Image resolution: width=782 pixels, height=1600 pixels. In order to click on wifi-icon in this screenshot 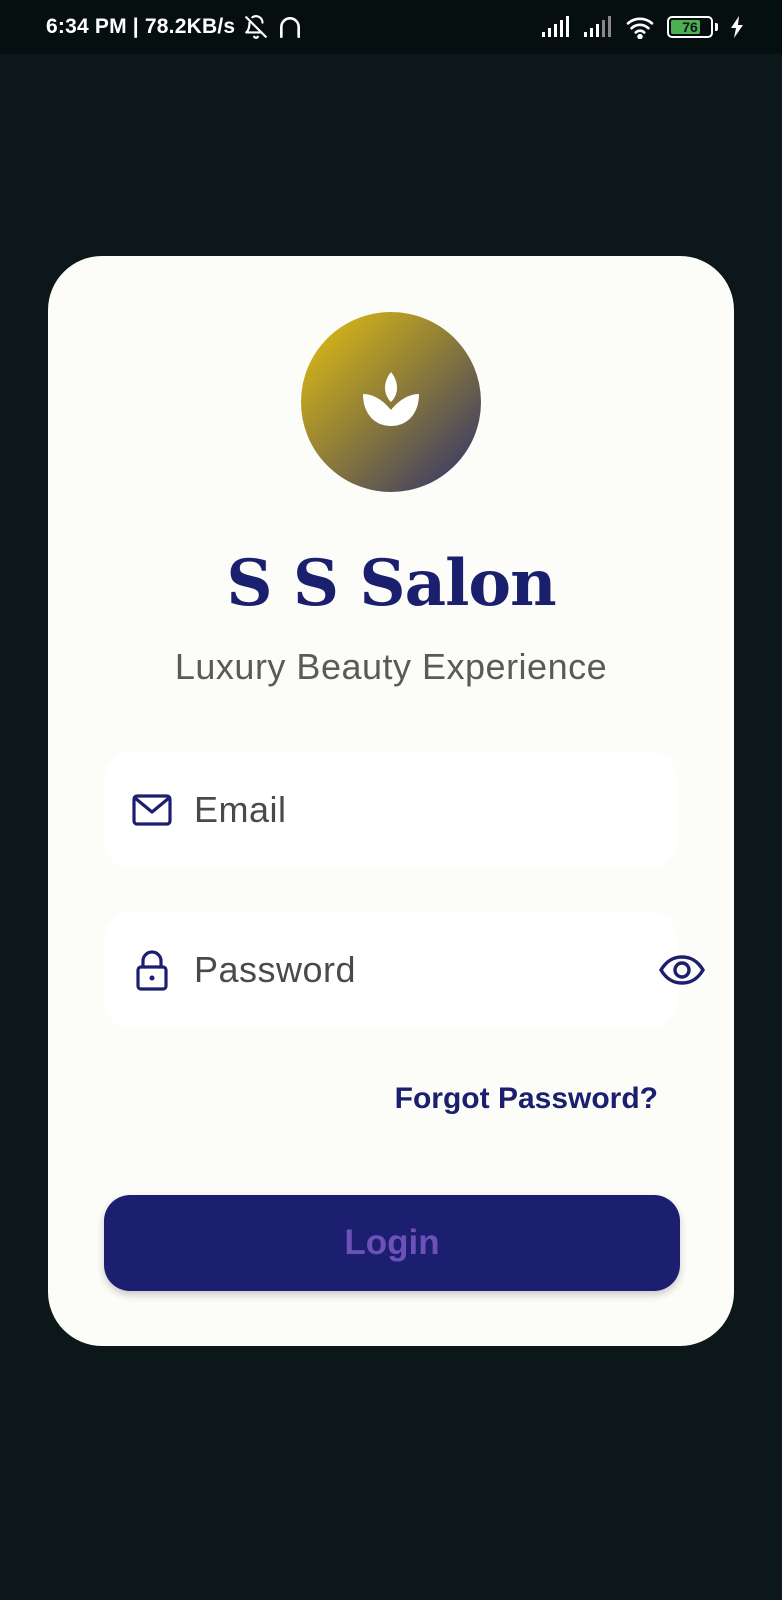, I will do `click(640, 27)`.